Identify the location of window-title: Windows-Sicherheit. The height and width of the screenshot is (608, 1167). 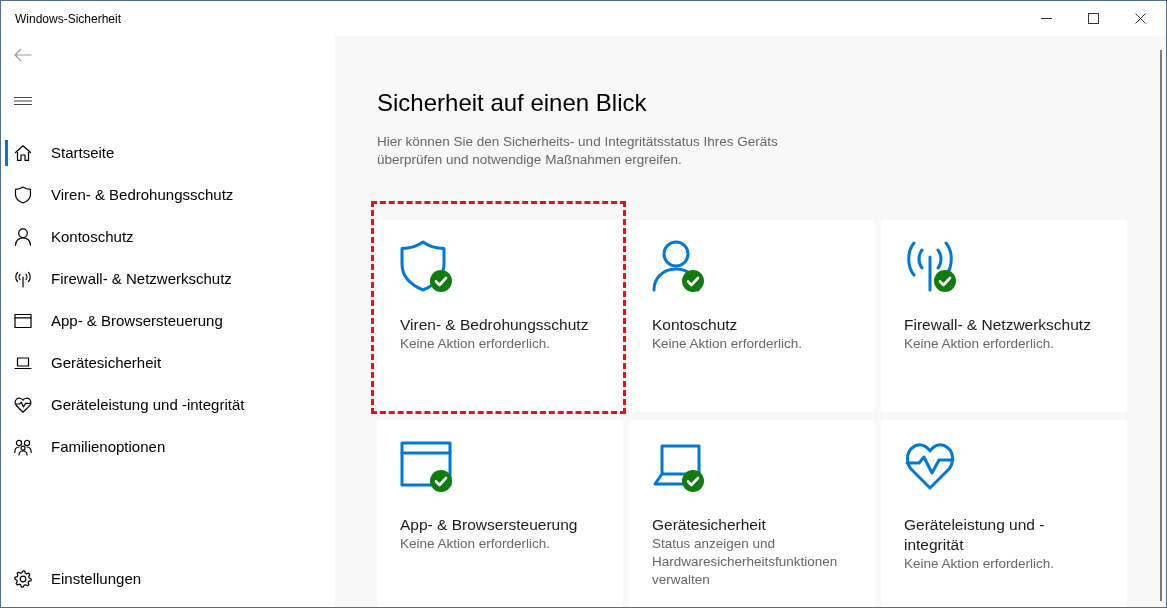
(68, 19).